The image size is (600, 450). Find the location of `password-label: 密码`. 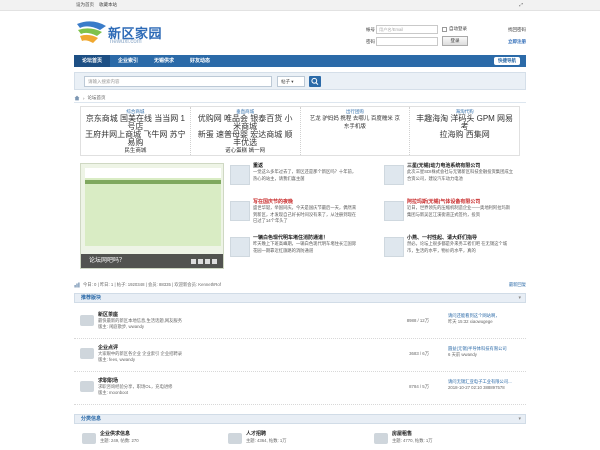

password-label: 密码 is located at coordinates (370, 41).